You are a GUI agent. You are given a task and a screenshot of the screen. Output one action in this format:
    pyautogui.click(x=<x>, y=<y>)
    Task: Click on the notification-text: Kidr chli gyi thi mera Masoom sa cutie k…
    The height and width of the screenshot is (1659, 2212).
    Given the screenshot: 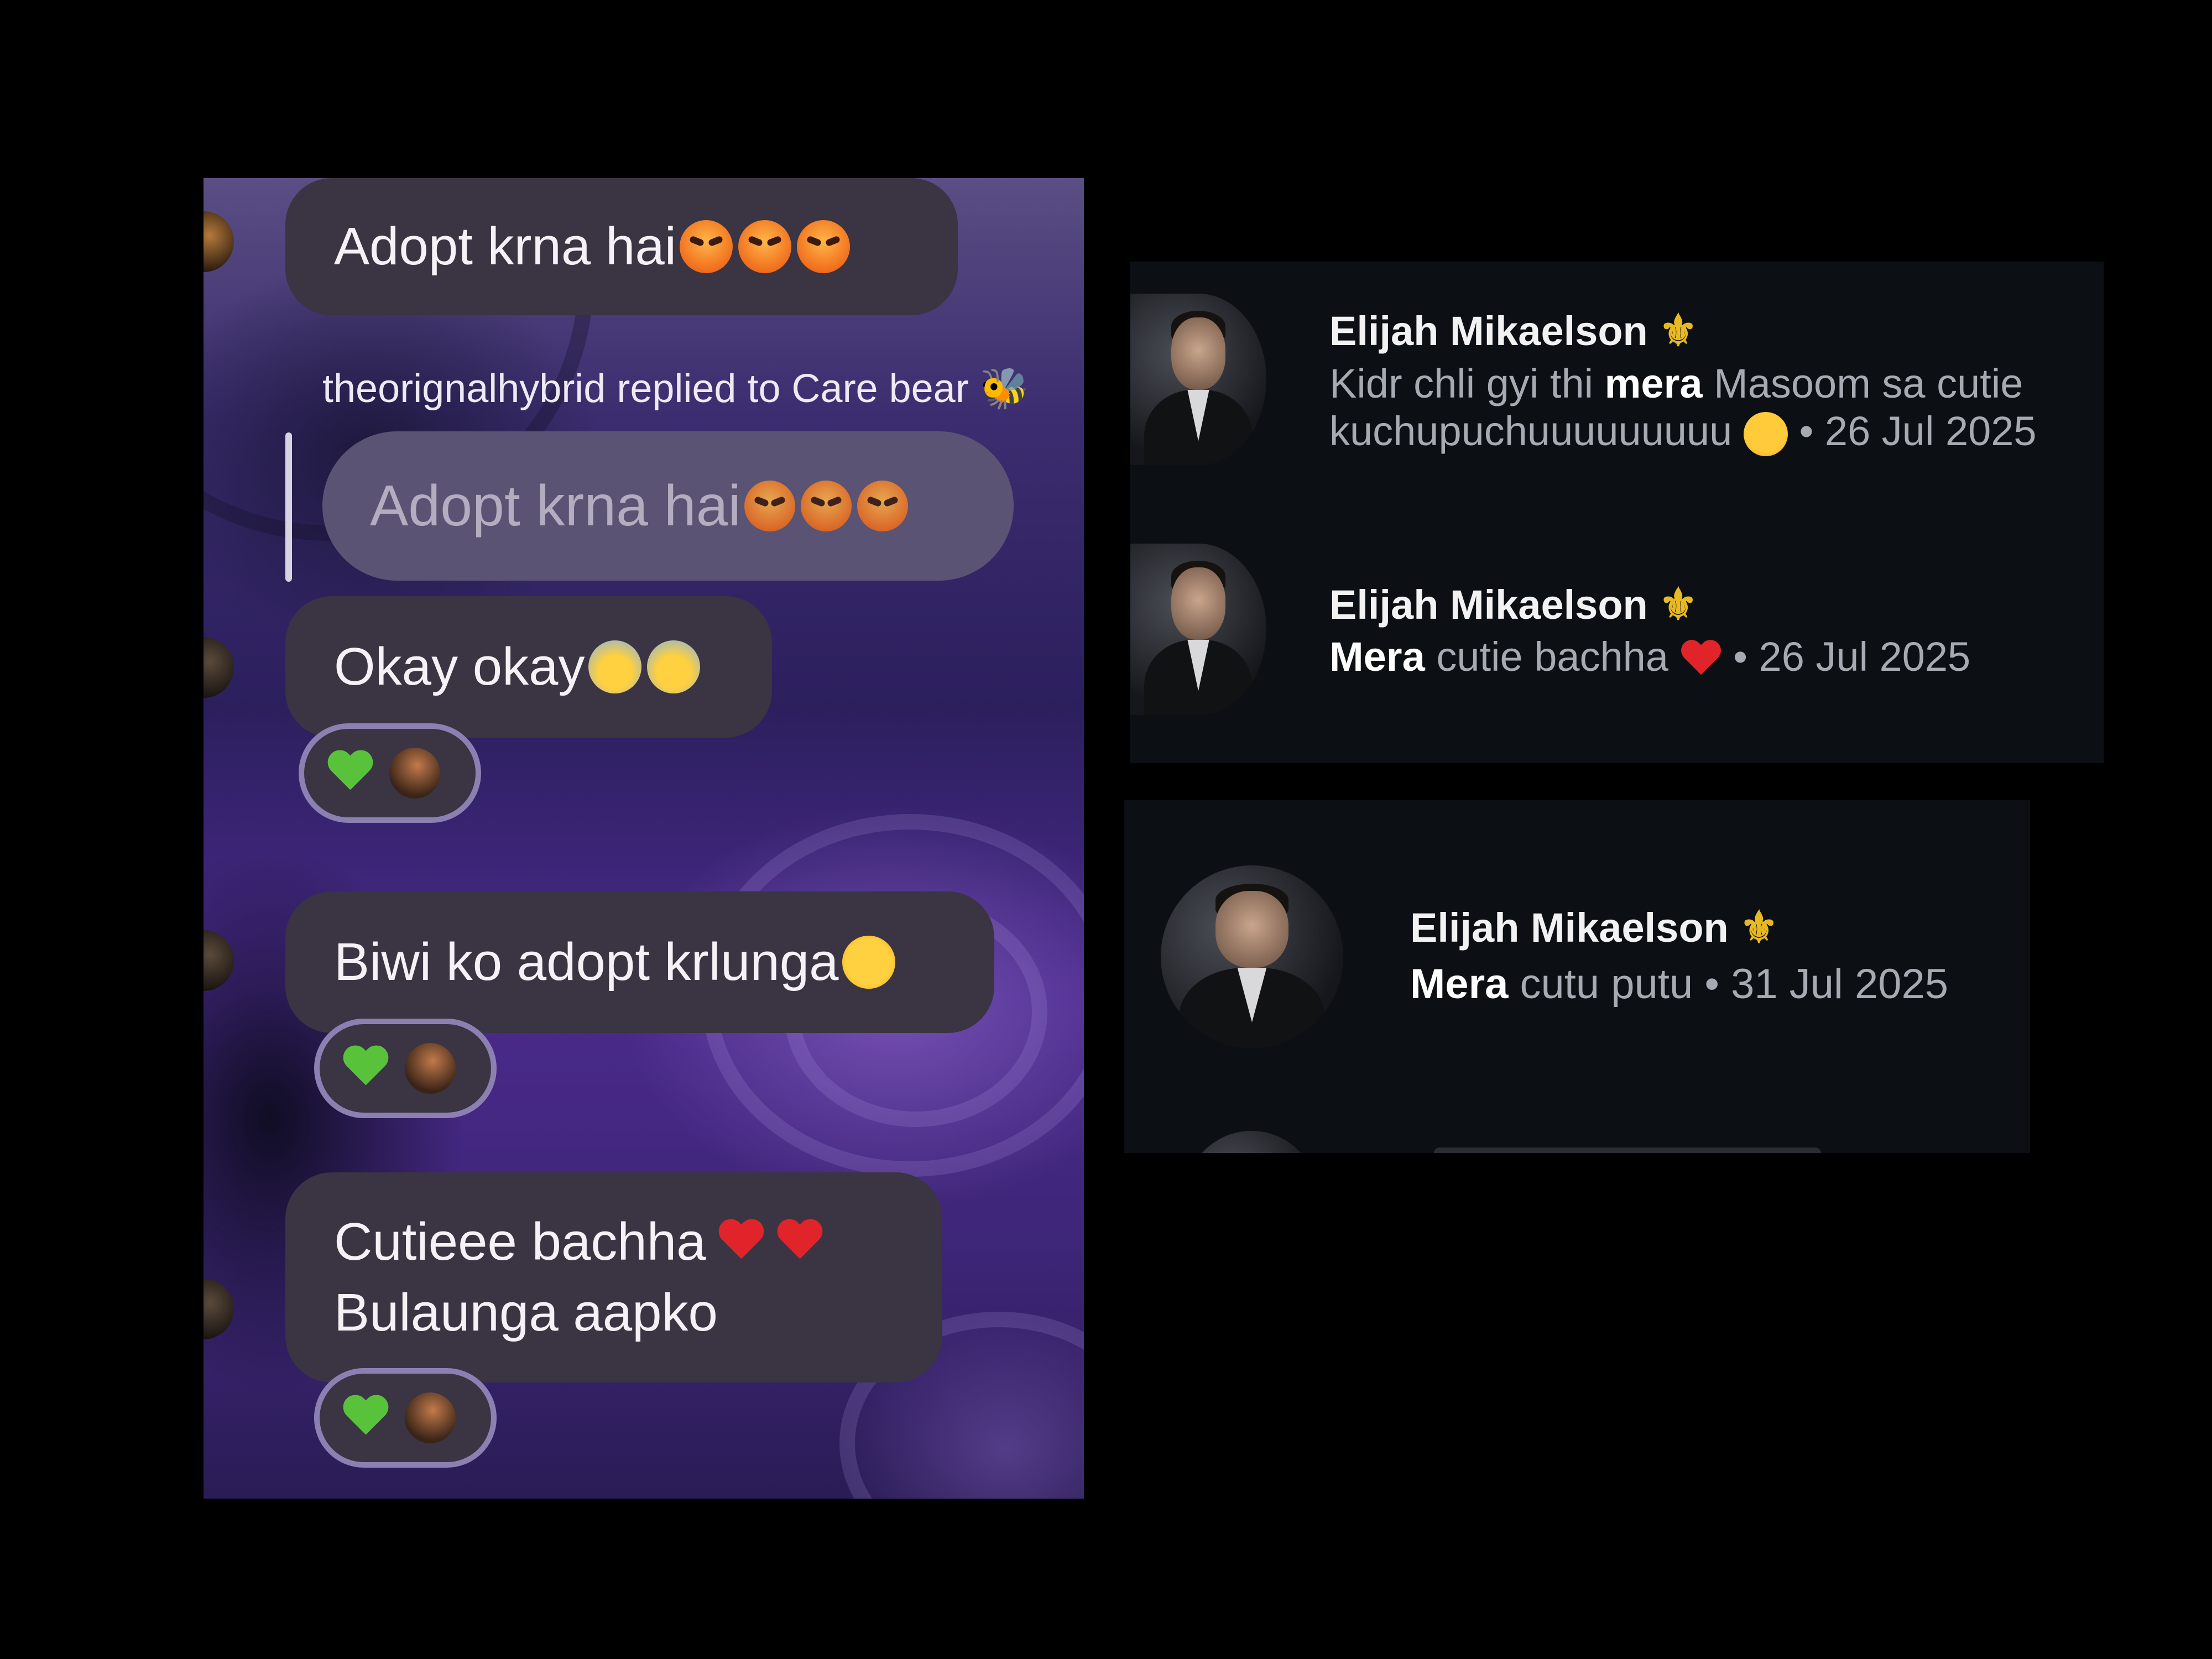 What is the action you would take?
    pyautogui.click(x=1717, y=408)
    